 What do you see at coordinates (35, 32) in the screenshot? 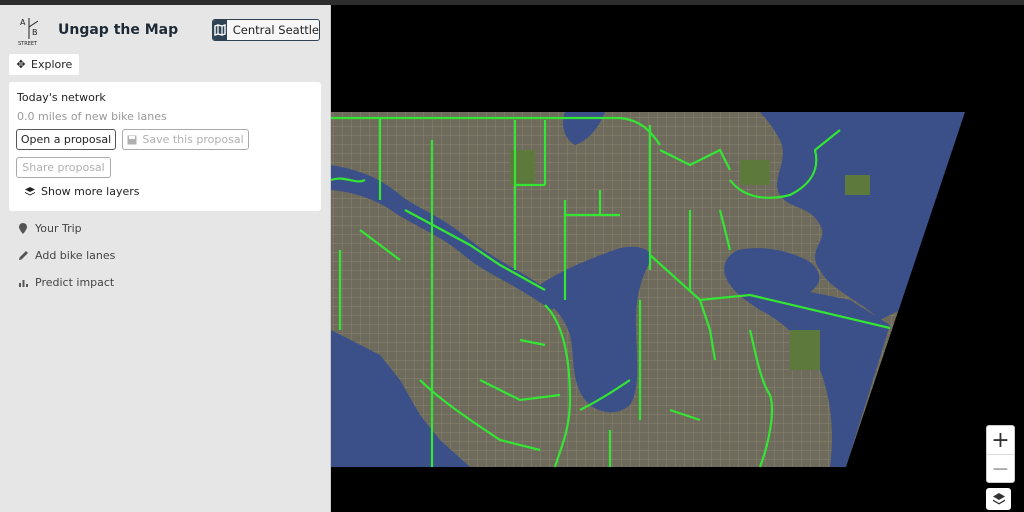
I see `svg-text: B` at bounding box center [35, 32].